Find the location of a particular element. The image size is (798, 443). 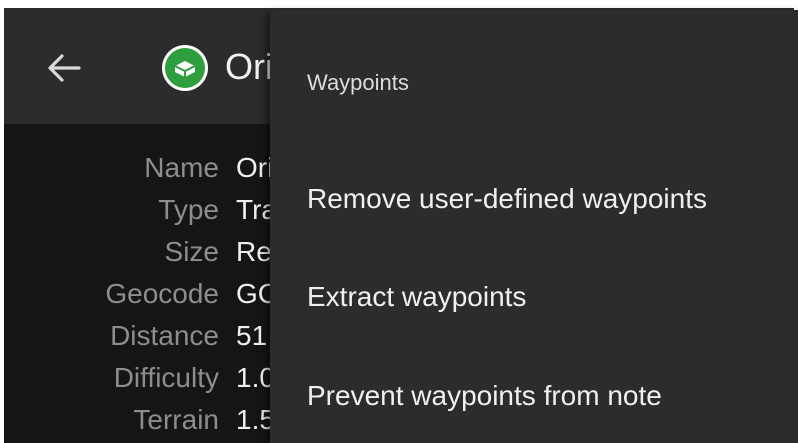

arrow-left-icon is located at coordinates (64, 68).